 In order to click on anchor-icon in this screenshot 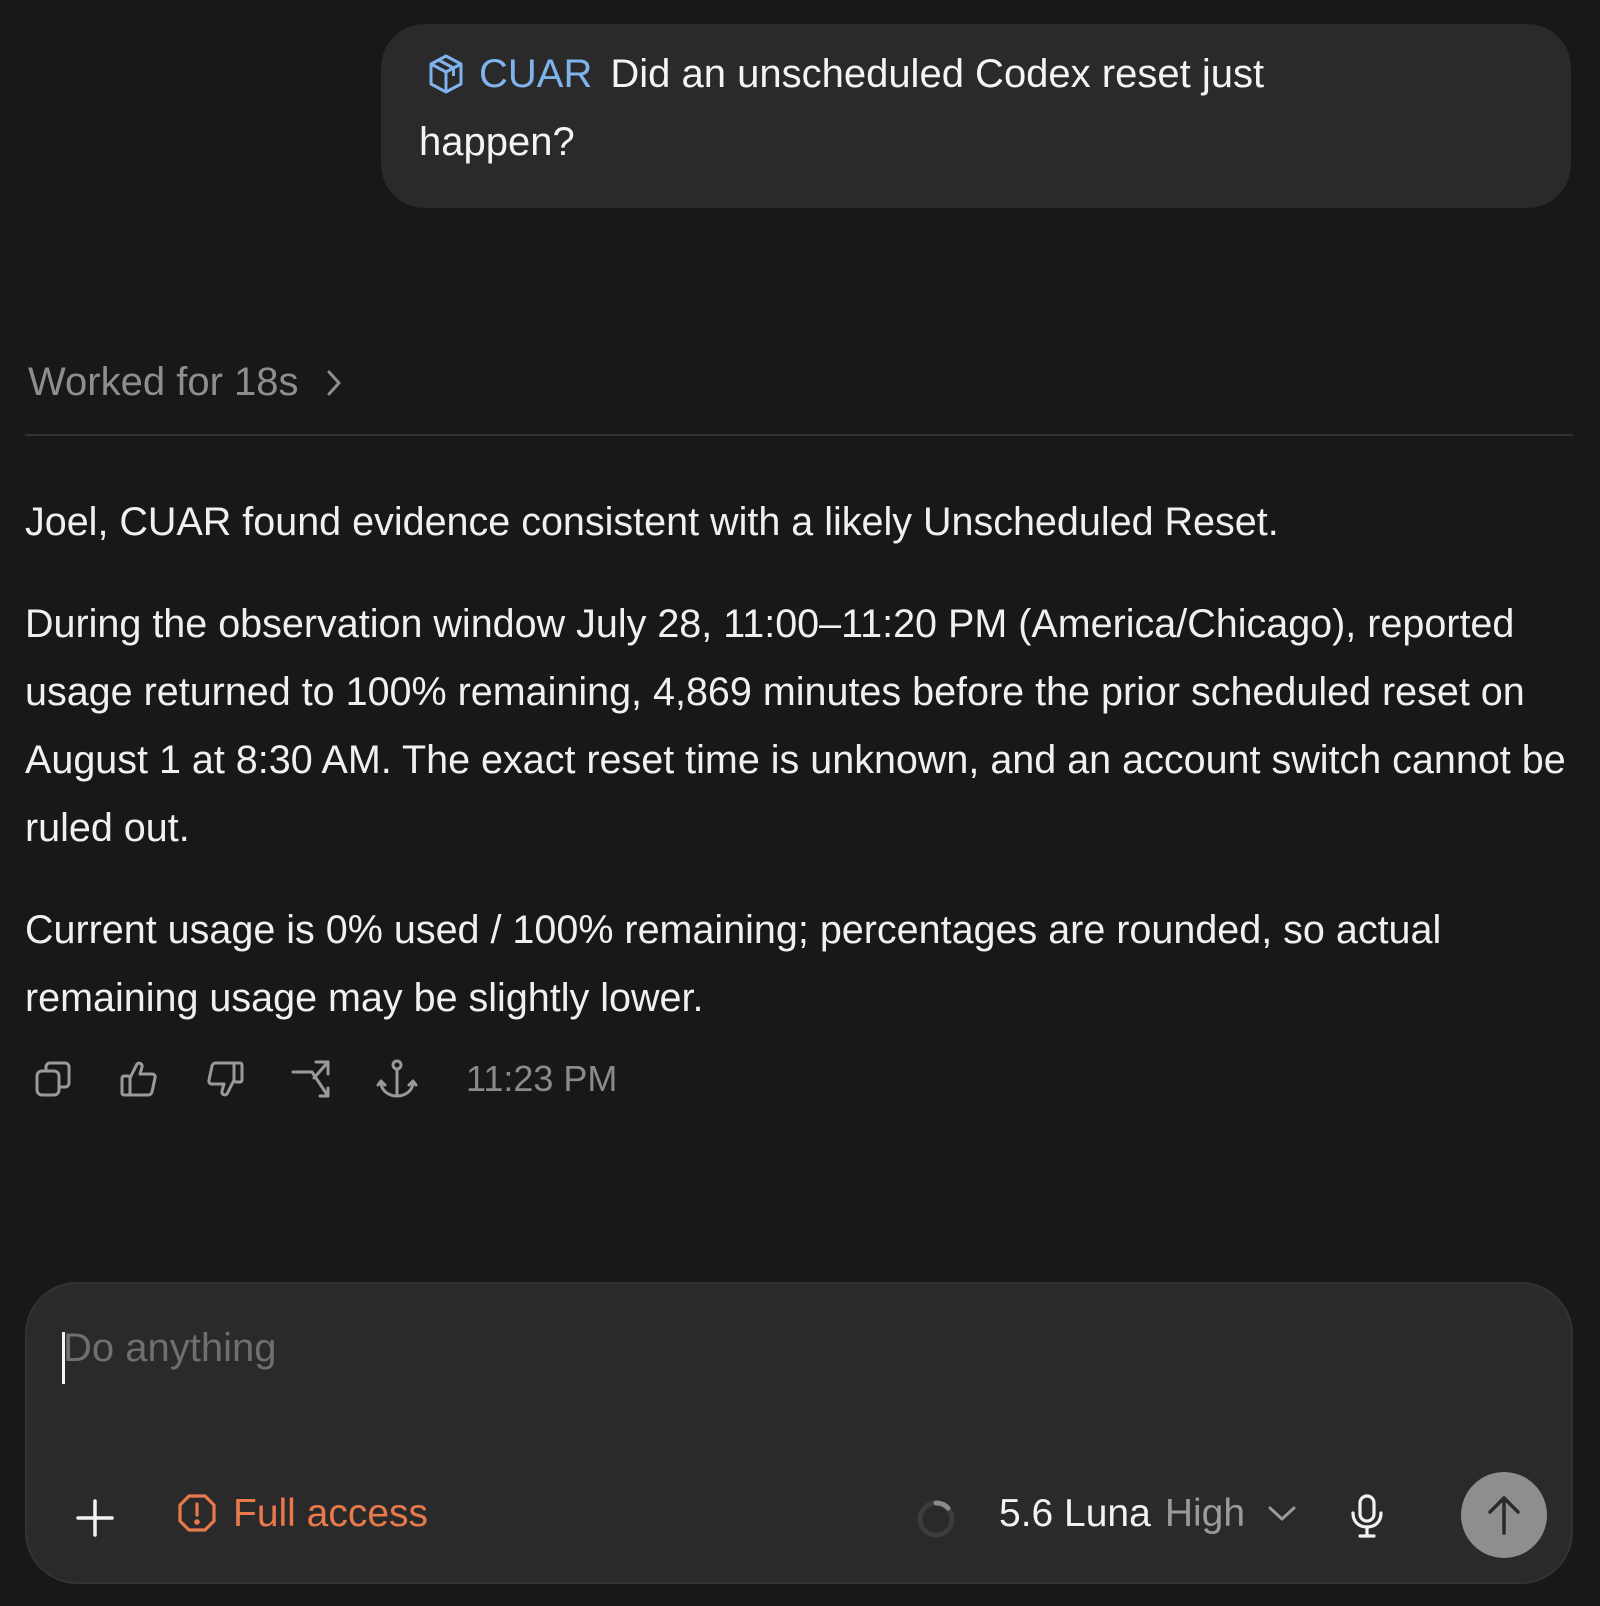, I will do `click(397, 1078)`.